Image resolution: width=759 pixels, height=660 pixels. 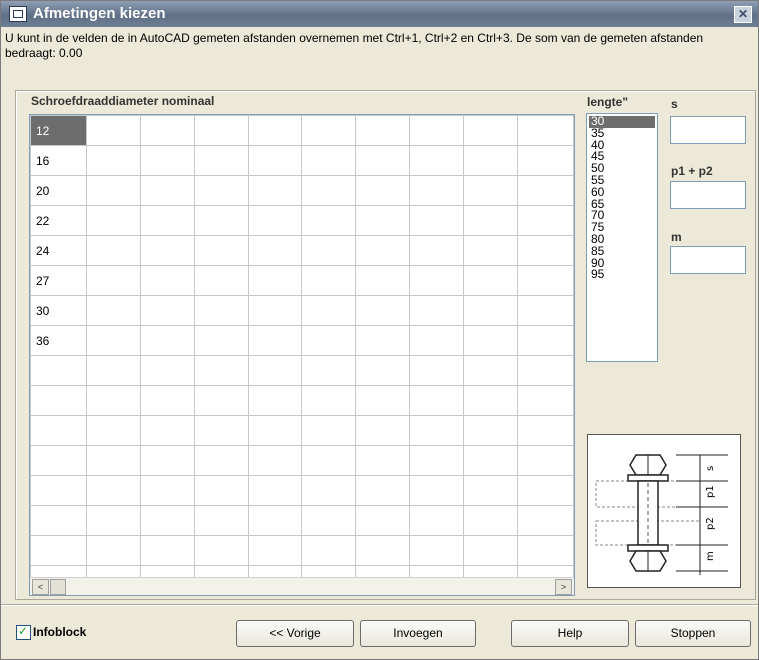 I want to click on table-row: 24, so click(x=302, y=250).